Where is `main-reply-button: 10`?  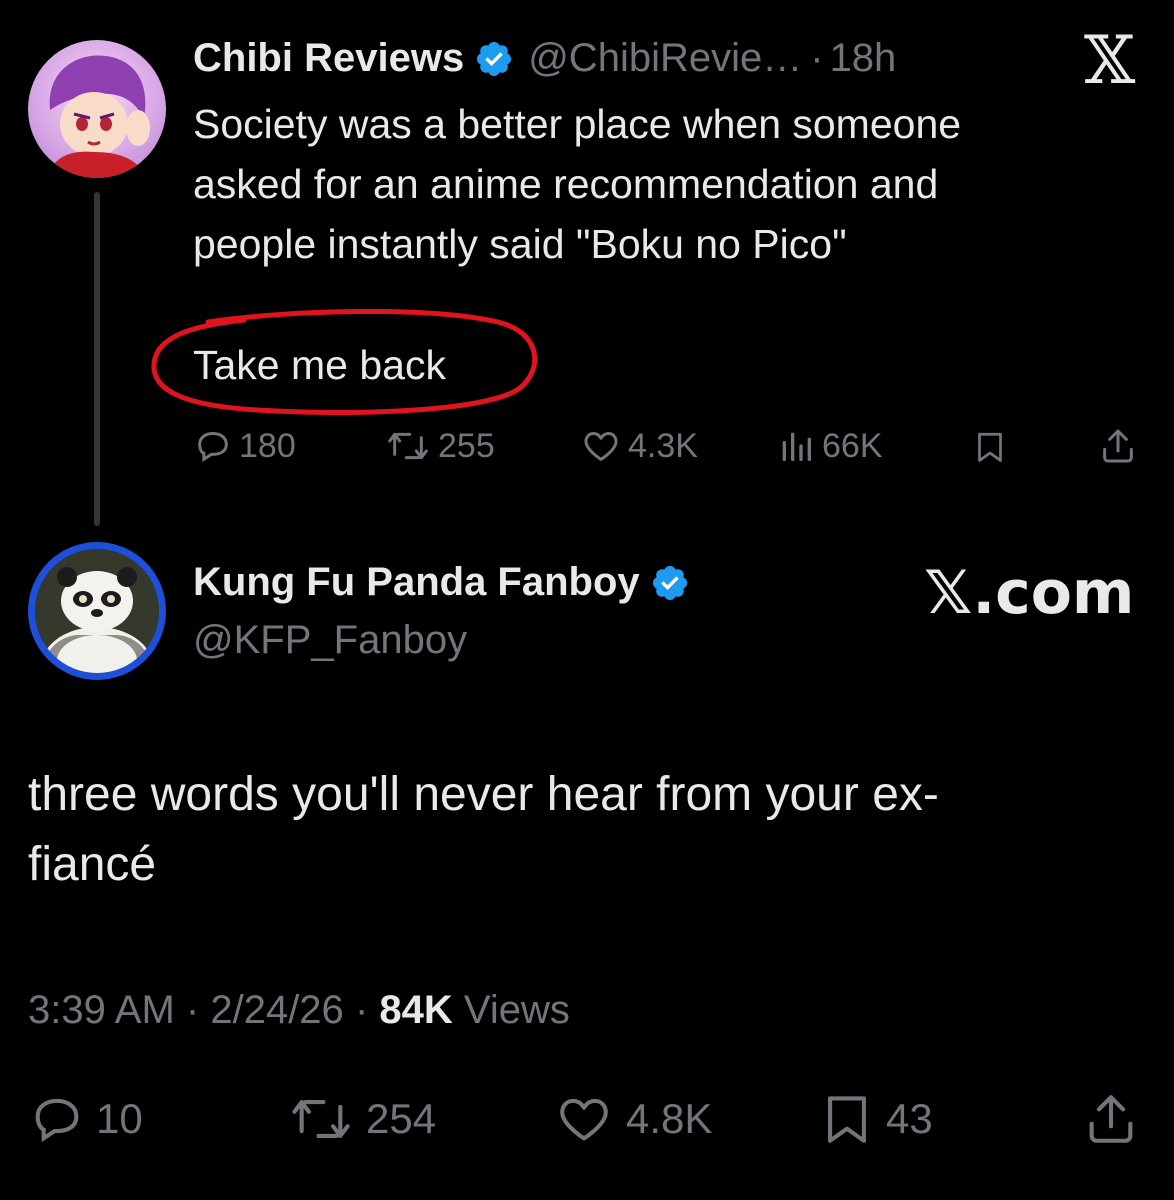
main-reply-button: 10 is located at coordinates (85, 1119).